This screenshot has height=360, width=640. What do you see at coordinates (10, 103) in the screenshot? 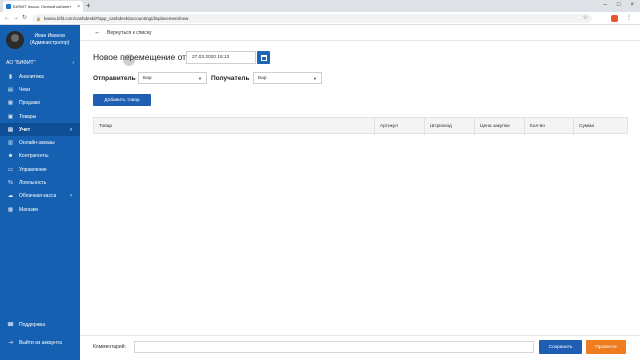
I see `sales-icon: ▦` at bounding box center [10, 103].